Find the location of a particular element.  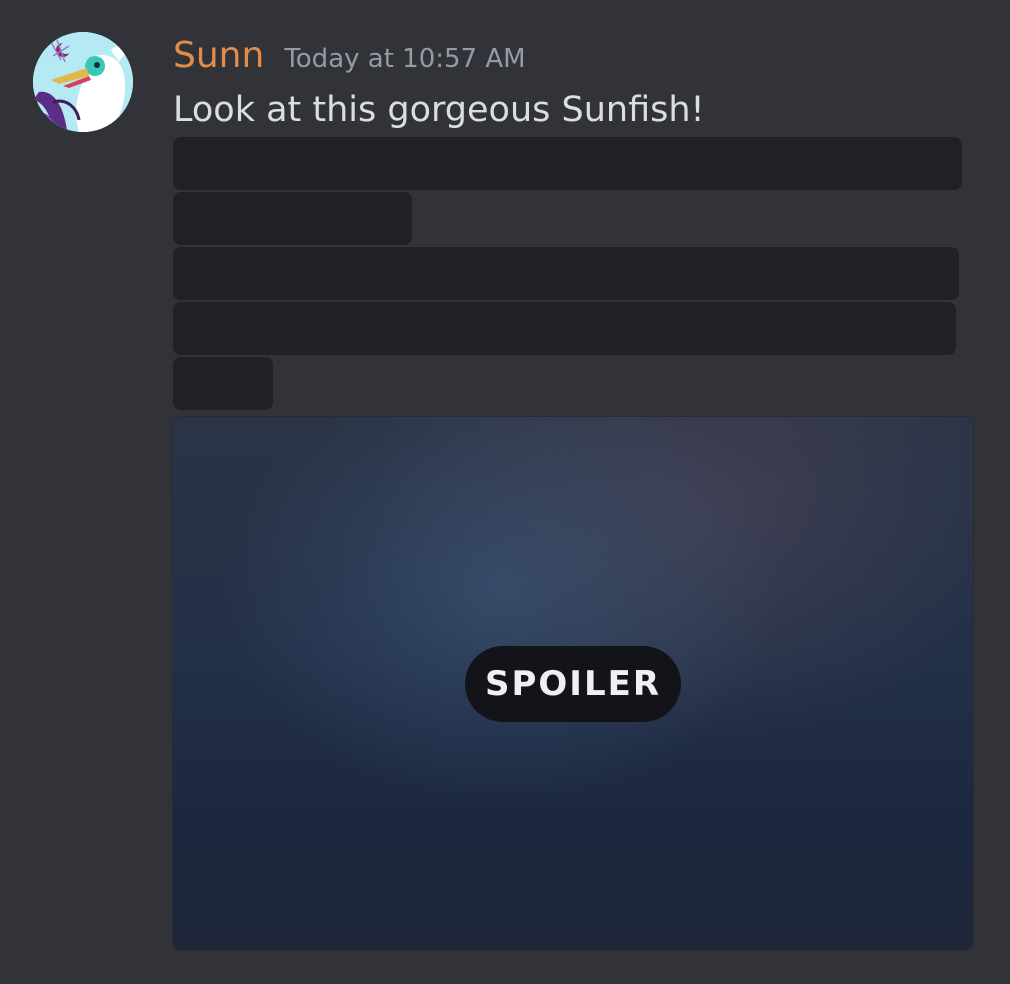

username: Sunn is located at coordinates (218, 56).